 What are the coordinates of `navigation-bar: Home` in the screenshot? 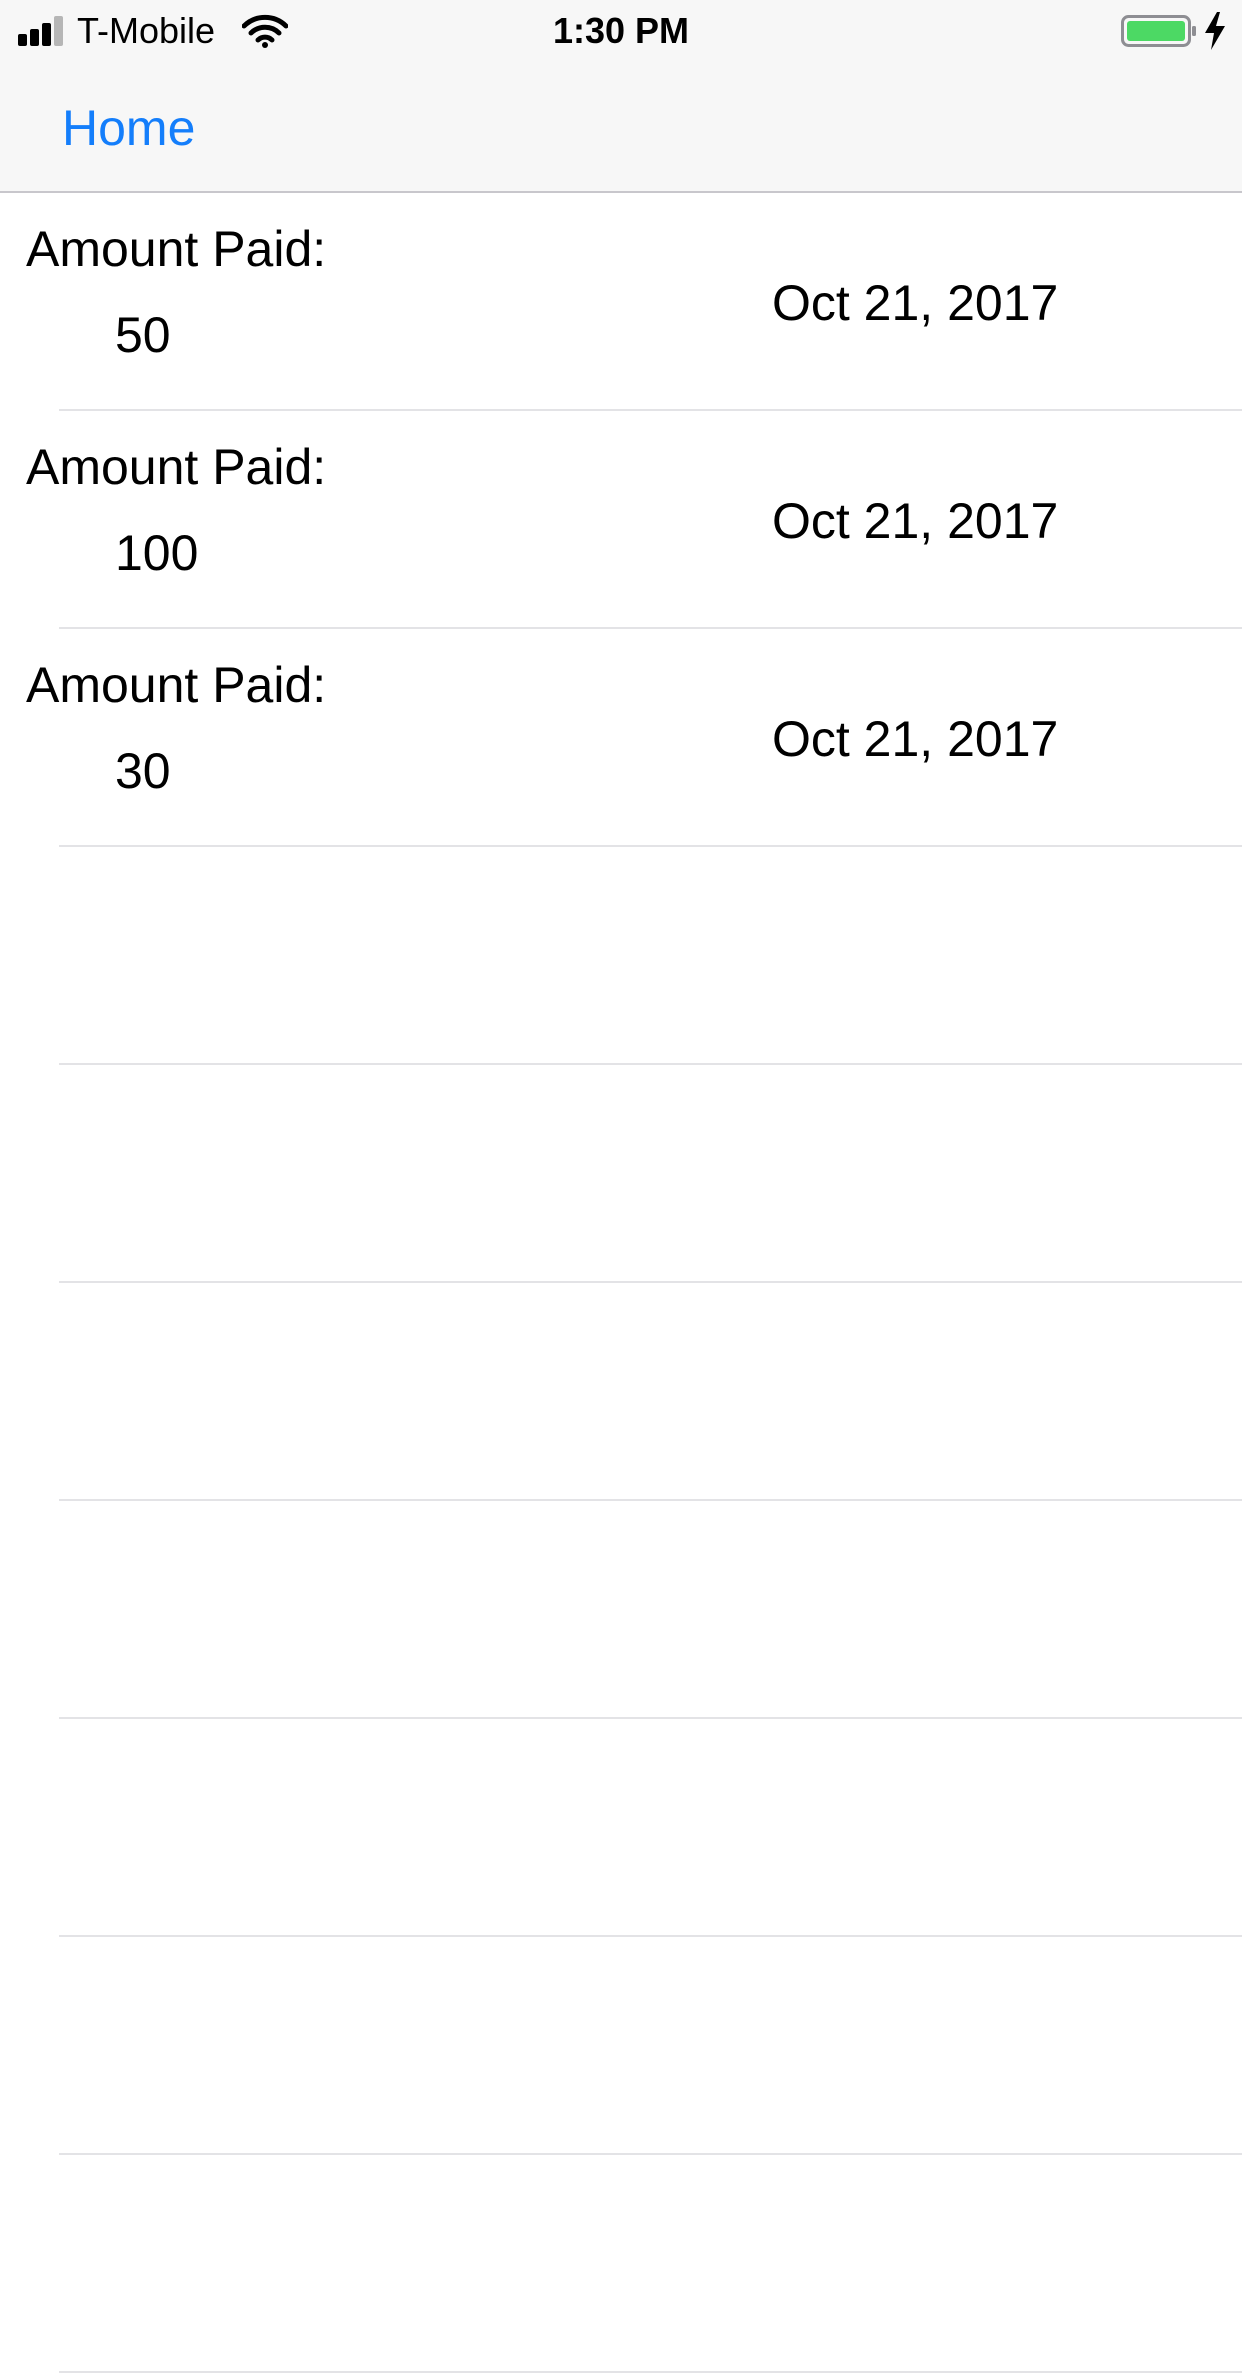 It's located at (621, 126).